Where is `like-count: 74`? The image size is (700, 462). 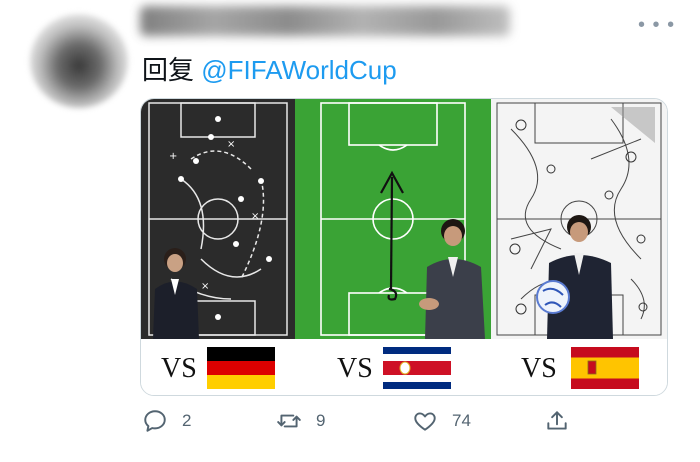
like-count: 74 is located at coordinates (461, 420).